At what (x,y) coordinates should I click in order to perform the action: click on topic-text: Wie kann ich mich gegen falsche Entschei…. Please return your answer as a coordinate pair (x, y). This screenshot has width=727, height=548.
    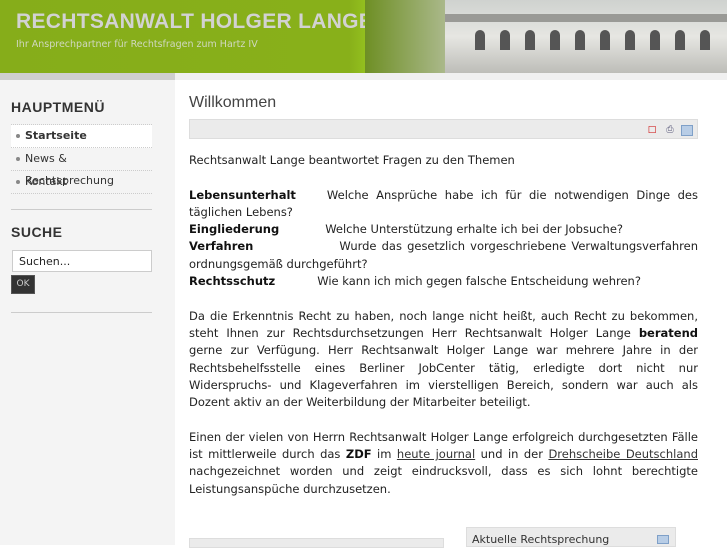
    Looking at the image, I should click on (479, 281).